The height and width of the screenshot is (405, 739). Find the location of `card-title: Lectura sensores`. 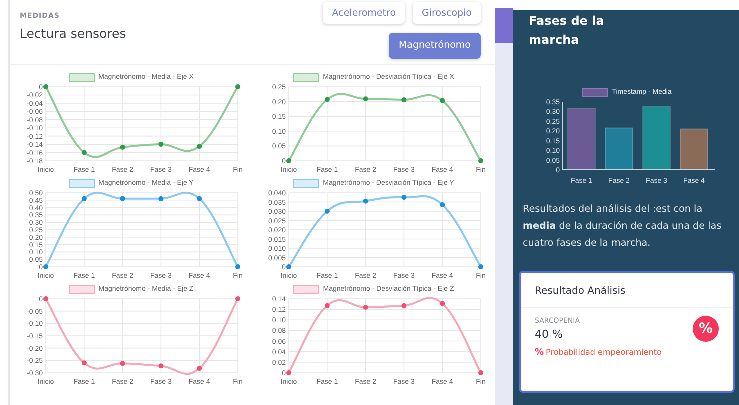

card-title: Lectura sensores is located at coordinates (73, 33).